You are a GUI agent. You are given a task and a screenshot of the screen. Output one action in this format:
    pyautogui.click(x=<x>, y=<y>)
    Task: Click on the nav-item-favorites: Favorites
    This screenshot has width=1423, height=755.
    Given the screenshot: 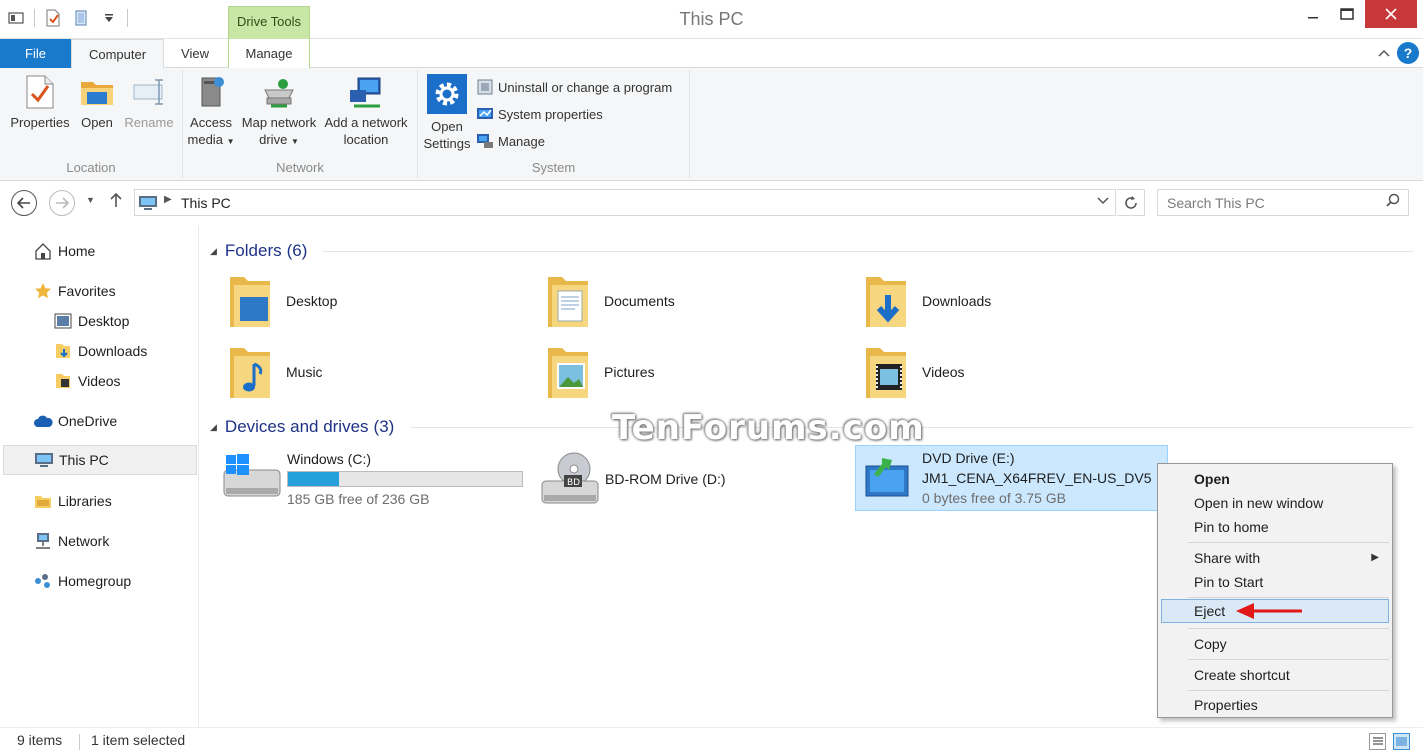 What is the action you would take?
    pyautogui.click(x=100, y=291)
    